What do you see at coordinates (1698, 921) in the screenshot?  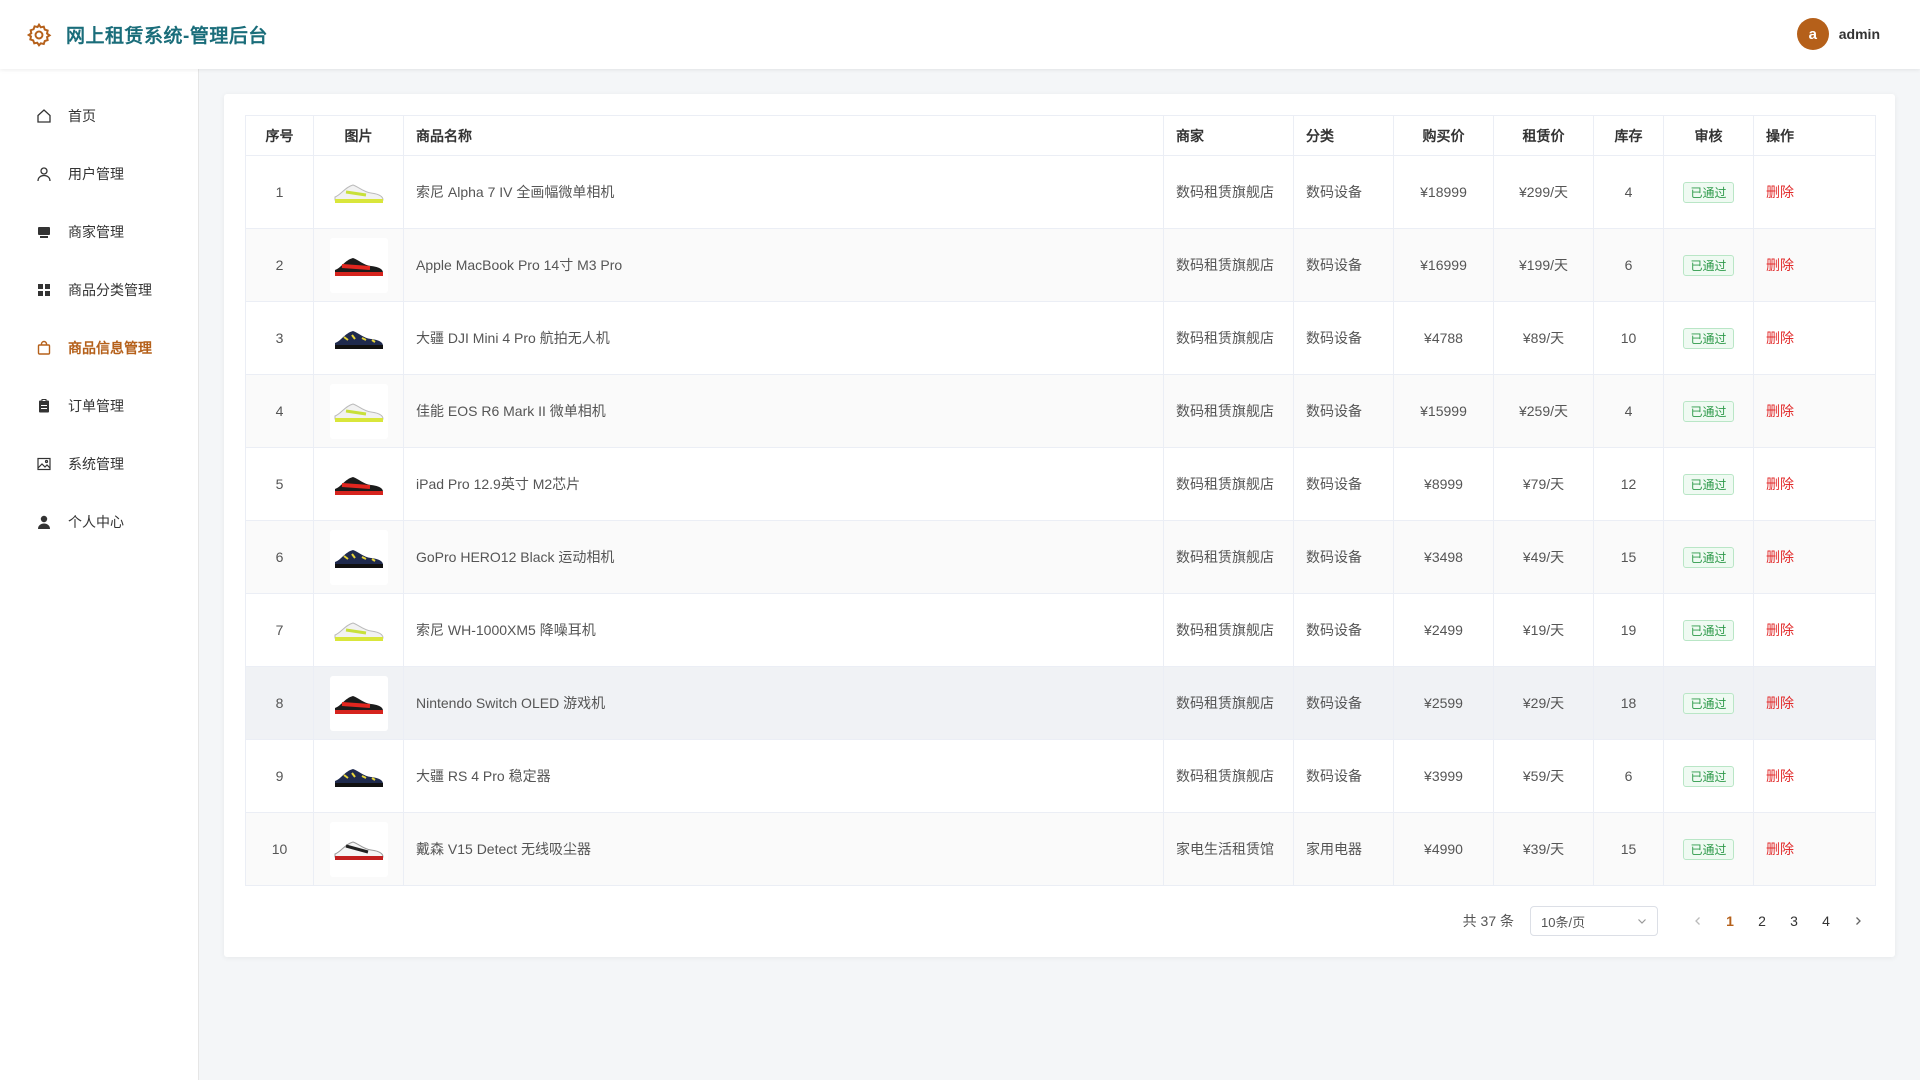 I see `prev-page-button` at bounding box center [1698, 921].